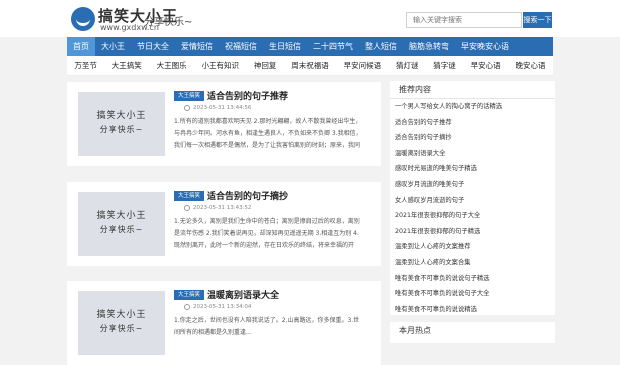 This screenshot has height=365, width=620. Describe the element at coordinates (407, 65) in the screenshot. I see `subnav-item: 猜灯谜` at that location.